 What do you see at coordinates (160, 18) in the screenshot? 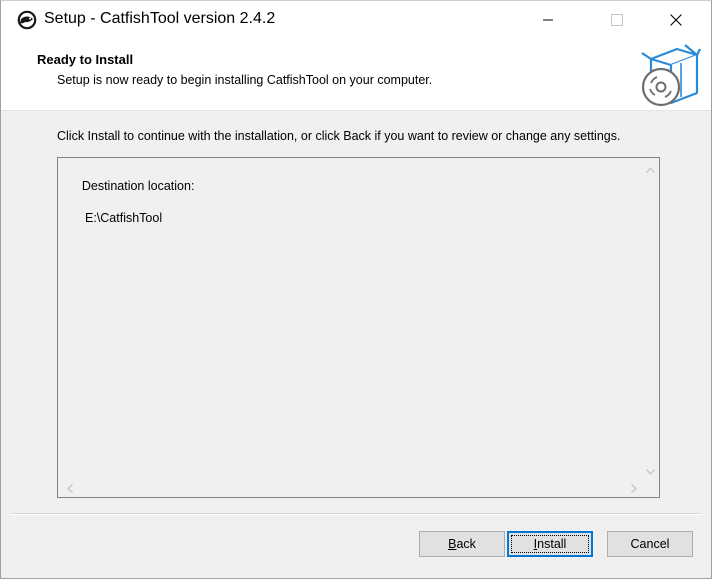
I see `window-title: Setup - CatfishTool version 2.4.2` at bounding box center [160, 18].